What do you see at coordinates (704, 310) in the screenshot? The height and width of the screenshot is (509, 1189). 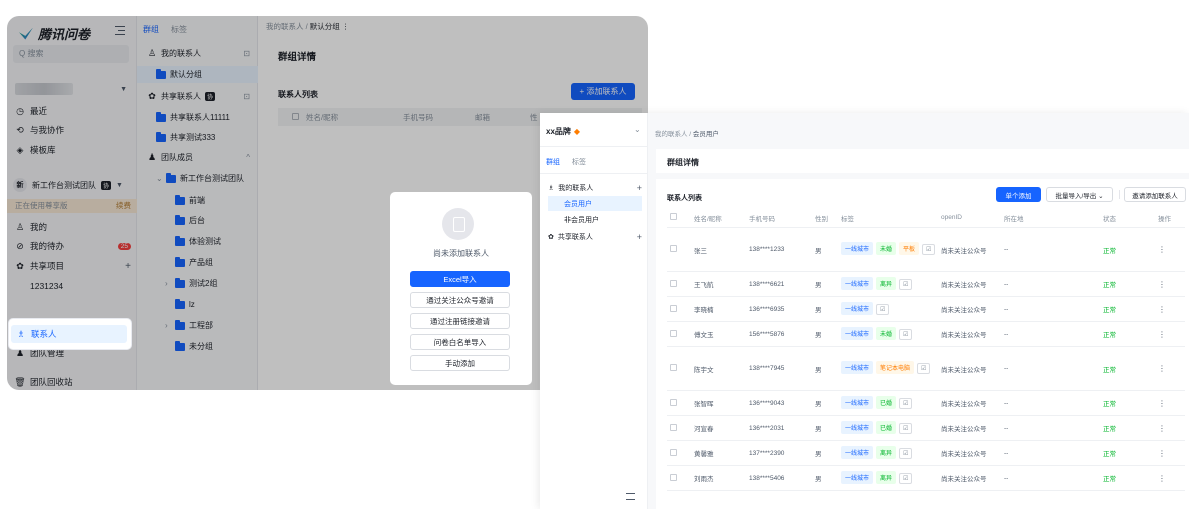 I see `contact-name: 李晓楠` at bounding box center [704, 310].